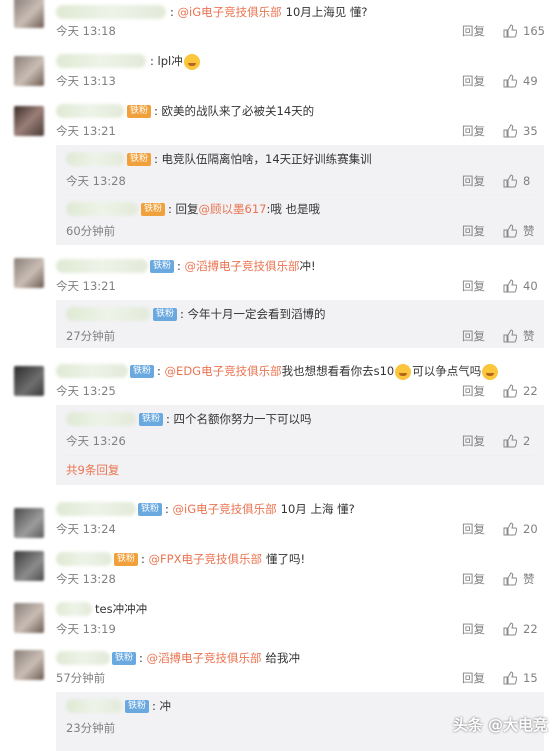 The width and height of the screenshot is (560, 751). What do you see at coordinates (239, 314) in the screenshot?
I see `reply-text: 铁粉: 今年十月一定会看到滔博的` at bounding box center [239, 314].